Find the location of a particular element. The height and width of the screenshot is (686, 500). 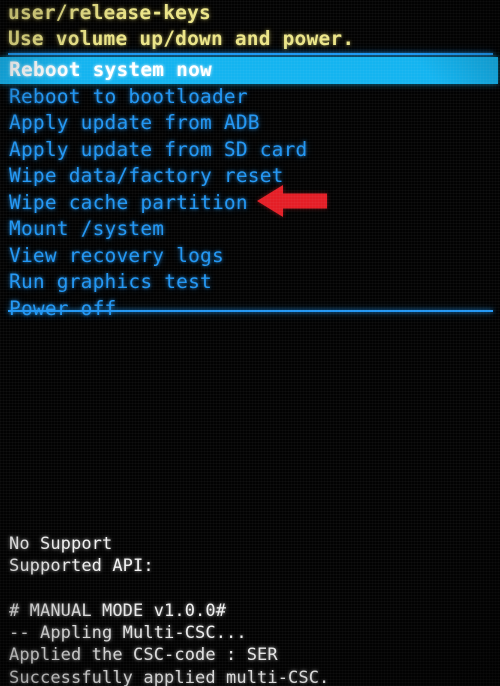

menu-top-divider is located at coordinates (250, 54).